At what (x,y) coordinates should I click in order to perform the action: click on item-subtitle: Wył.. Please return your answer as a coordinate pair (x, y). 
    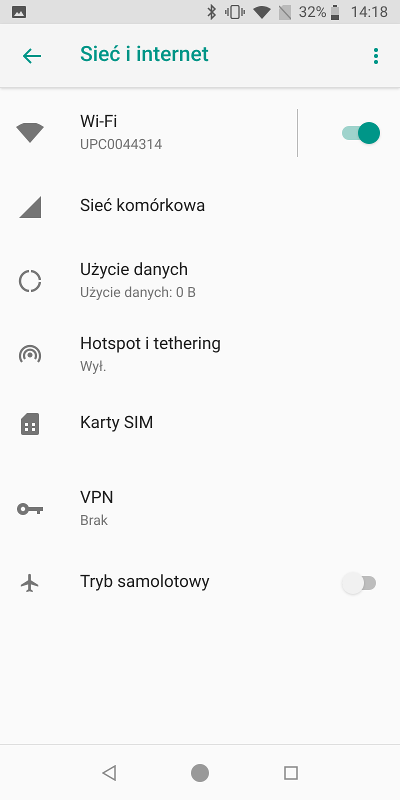
    Looking at the image, I should click on (94, 368).